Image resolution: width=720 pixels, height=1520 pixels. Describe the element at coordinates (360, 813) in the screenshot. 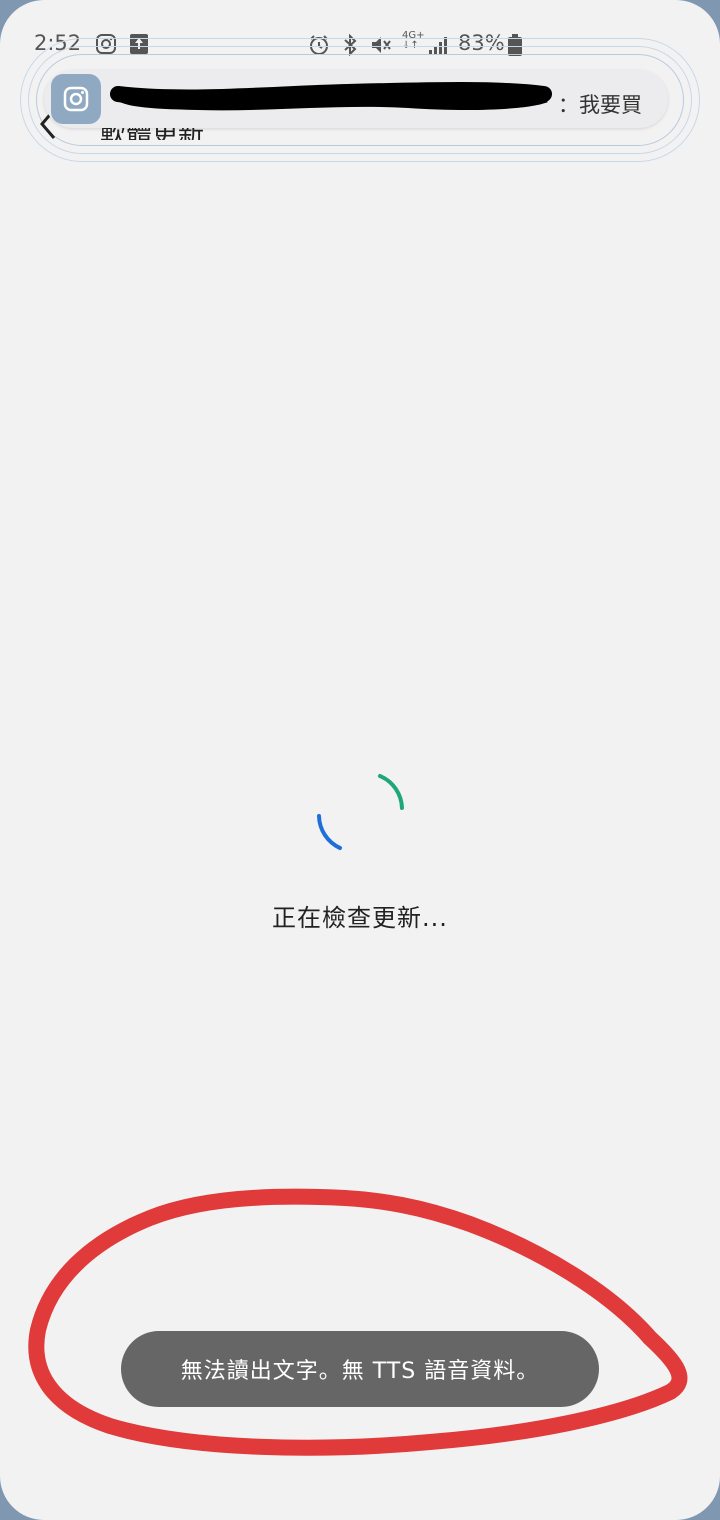

I see `loading-spinner` at that location.